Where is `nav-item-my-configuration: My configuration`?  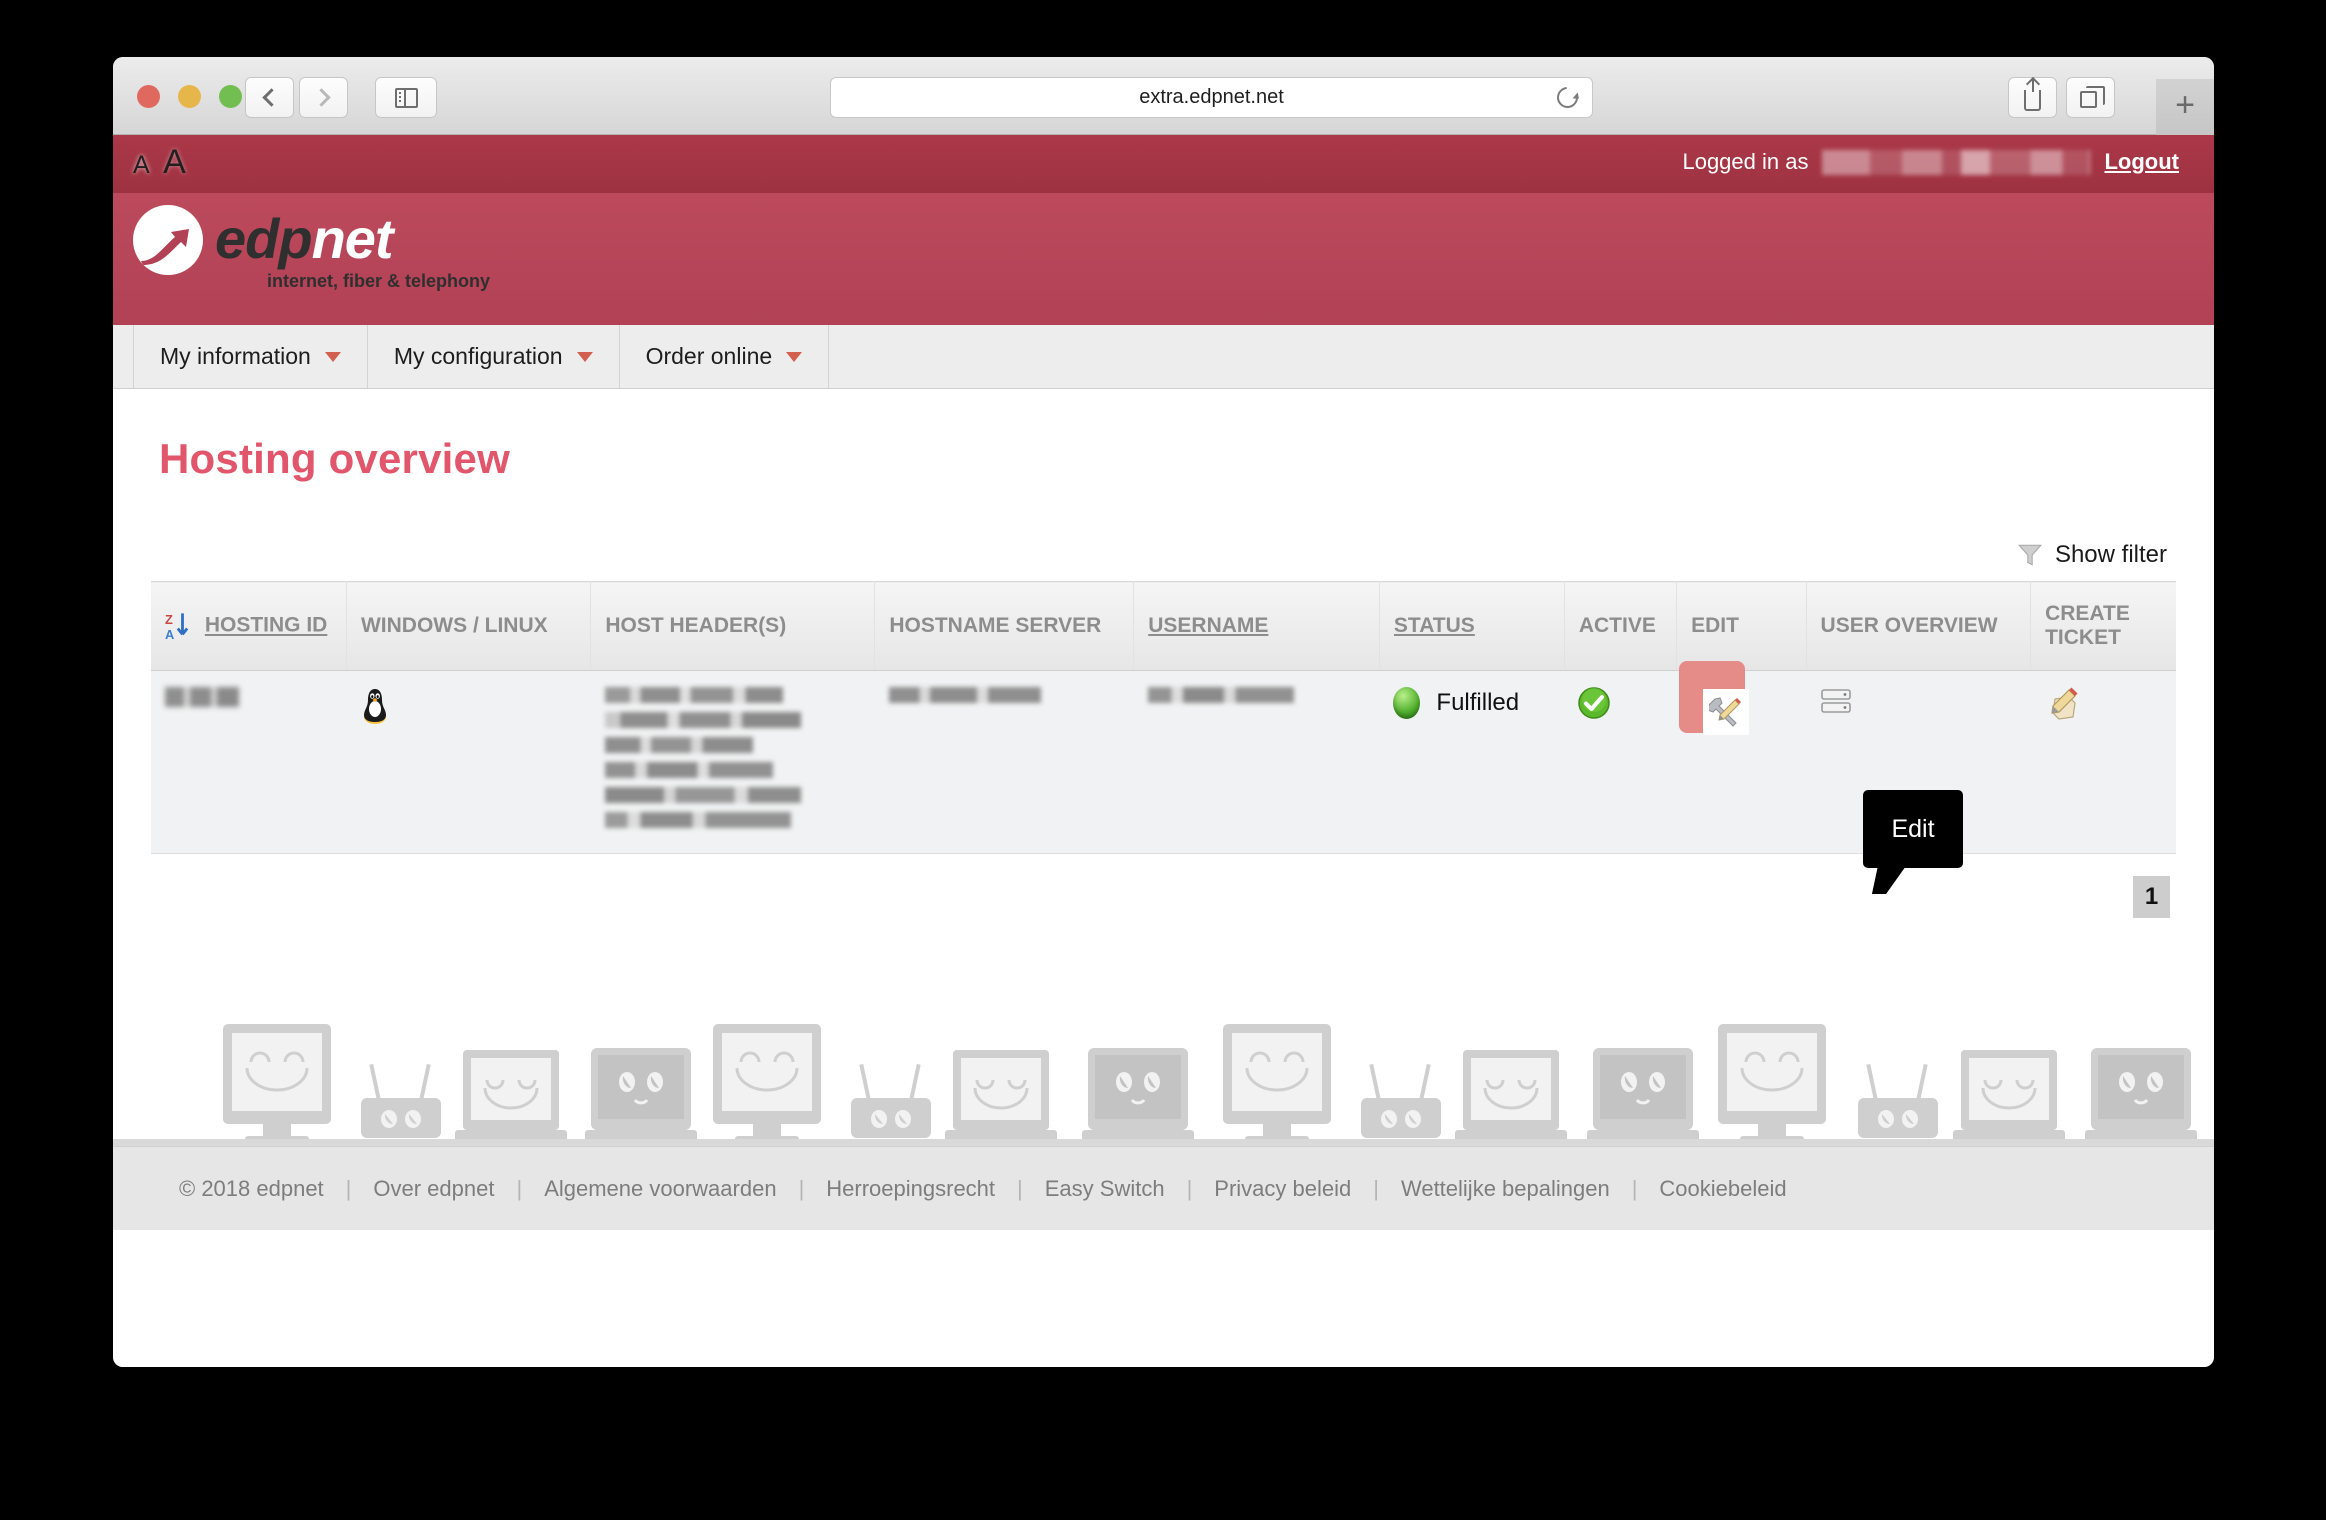 nav-item-my-configuration: My configuration is located at coordinates (494, 356).